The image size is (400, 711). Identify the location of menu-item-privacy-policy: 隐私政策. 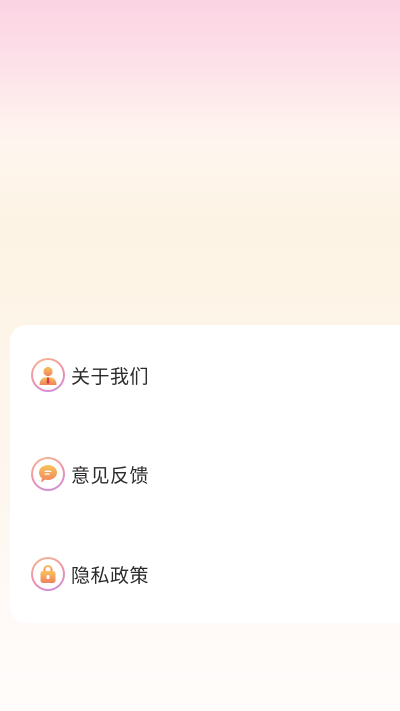
(90, 574).